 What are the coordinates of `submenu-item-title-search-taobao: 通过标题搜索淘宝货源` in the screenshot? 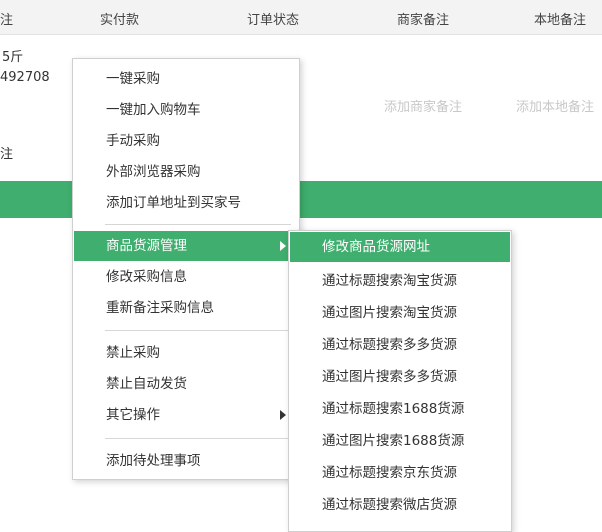 It's located at (400, 281).